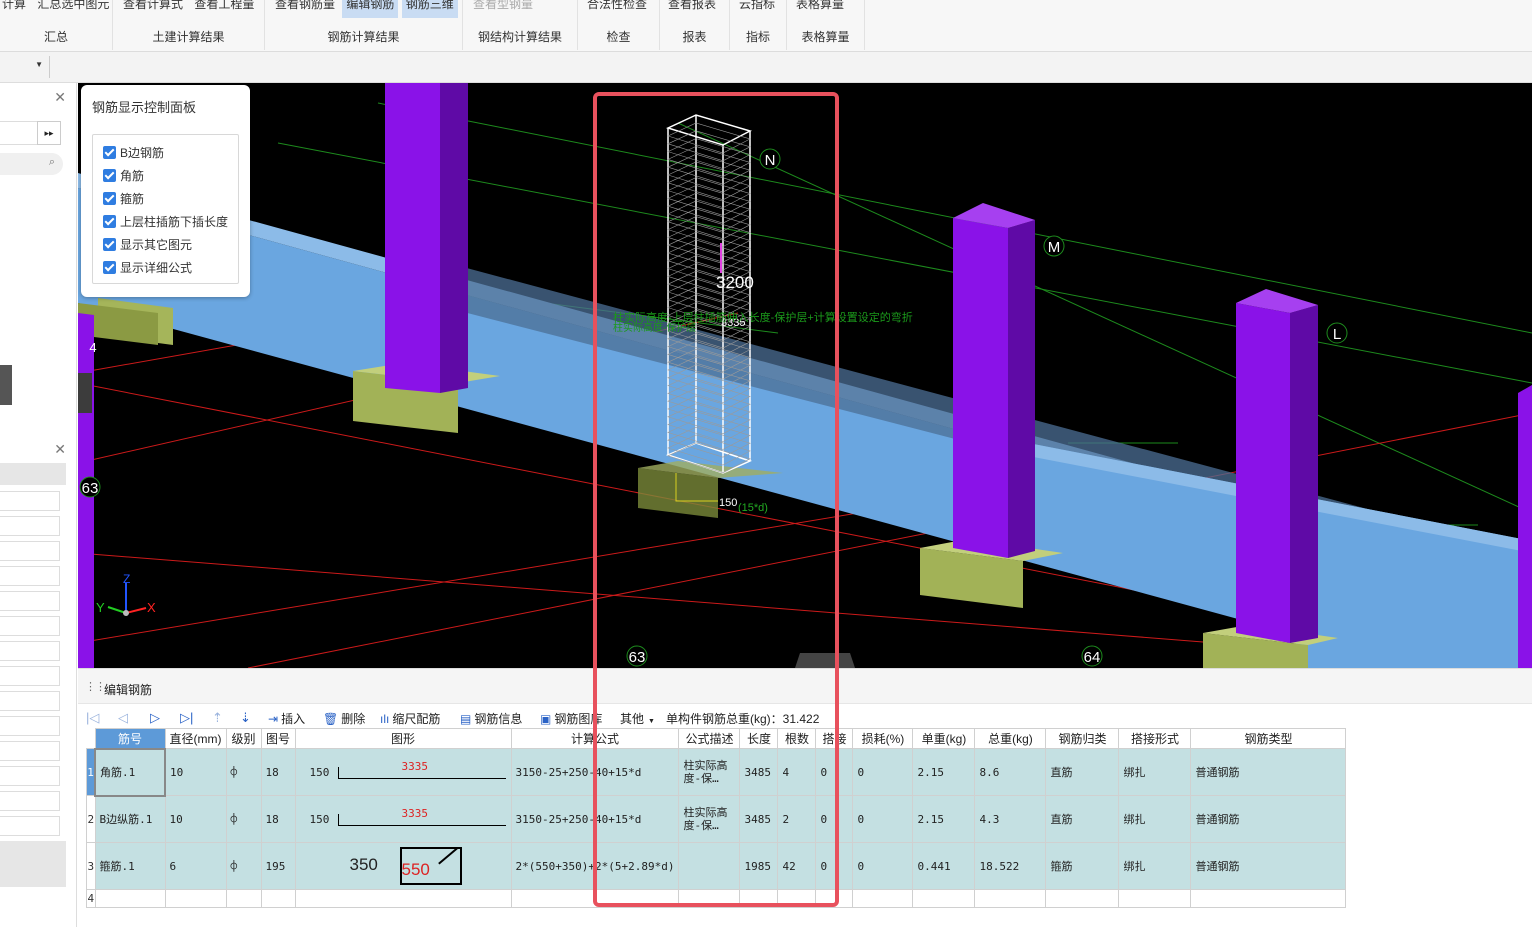 This screenshot has height=927, width=1532. What do you see at coordinates (278, 866) in the screenshot?
I see `cell-figure-no: 195` at bounding box center [278, 866].